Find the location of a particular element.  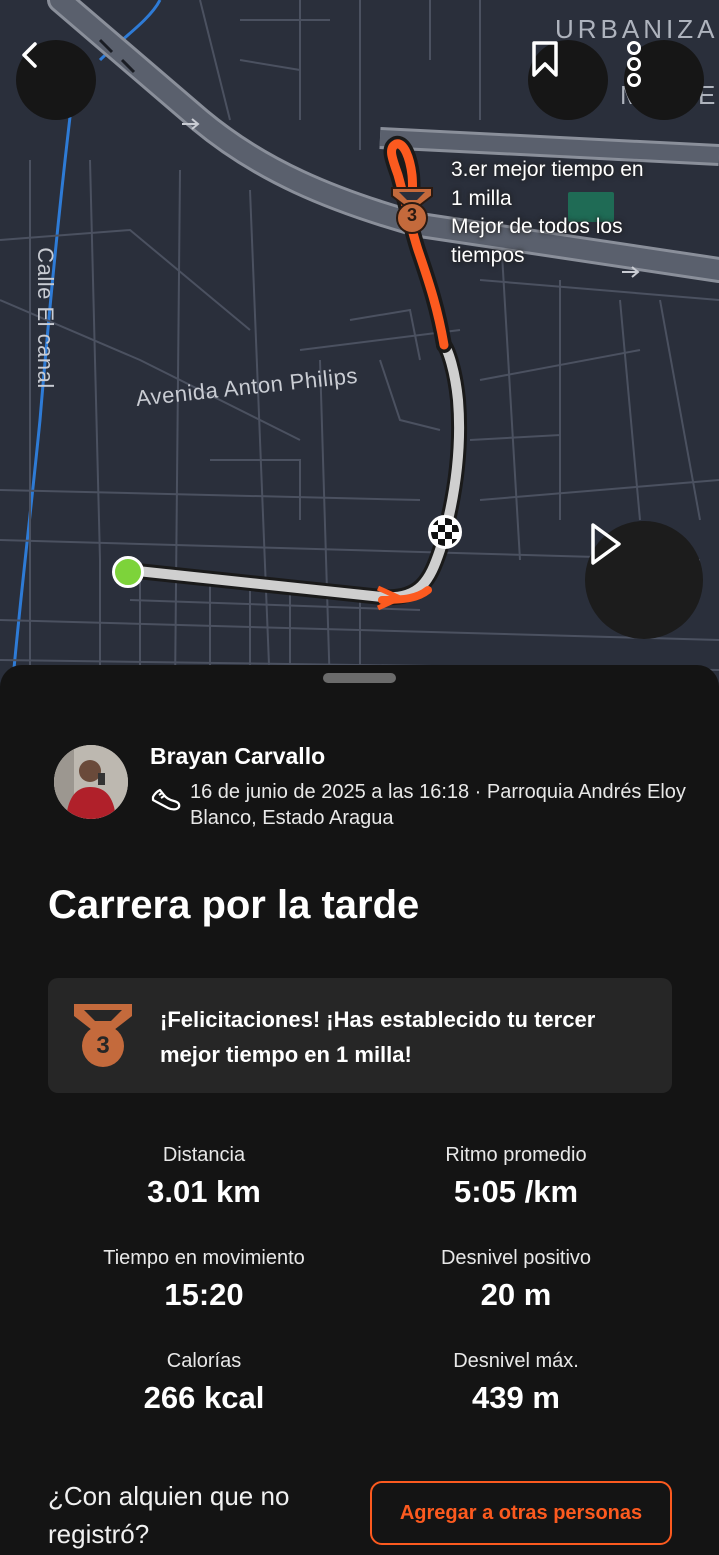

map-pr-line-3: Mejor de todos los is located at coordinates (537, 226).